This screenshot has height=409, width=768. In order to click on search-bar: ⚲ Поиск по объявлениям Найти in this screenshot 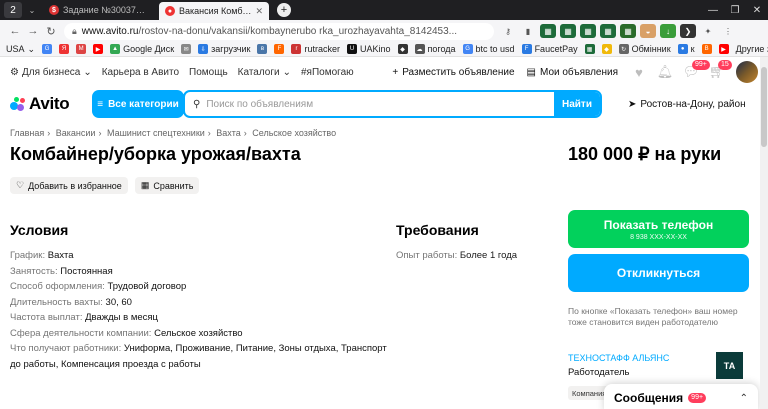, I will do `click(392, 104)`.